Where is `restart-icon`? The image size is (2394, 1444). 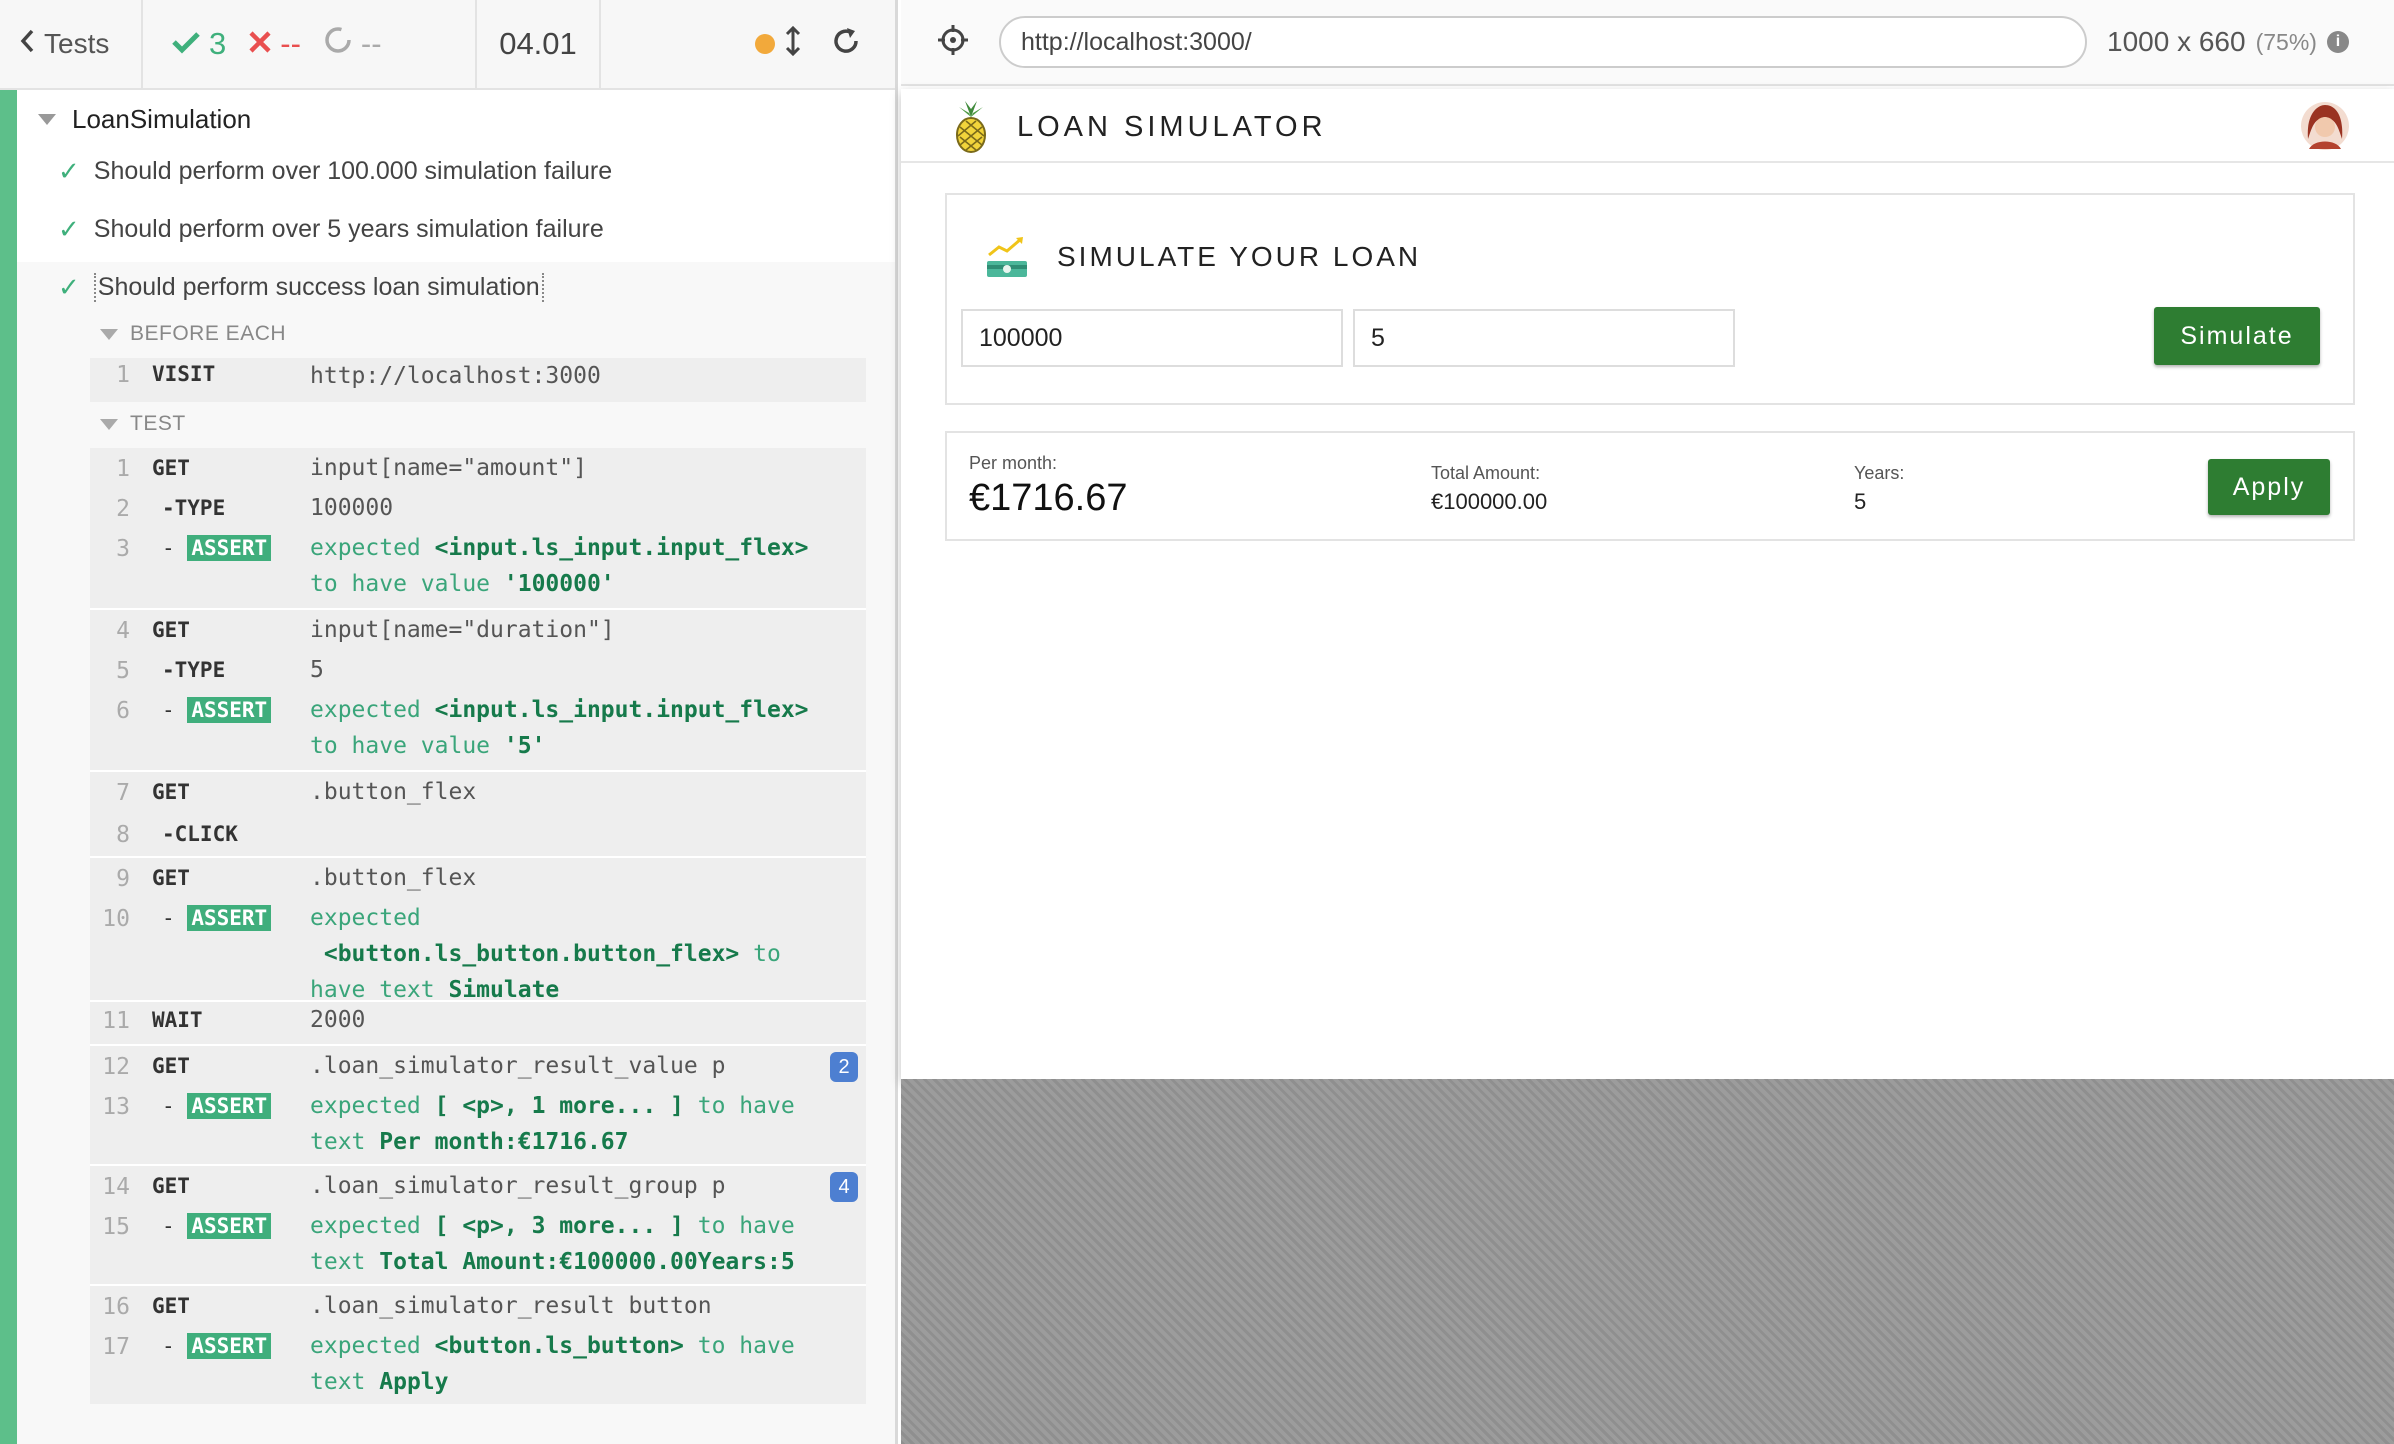
restart-icon is located at coordinates (846, 44).